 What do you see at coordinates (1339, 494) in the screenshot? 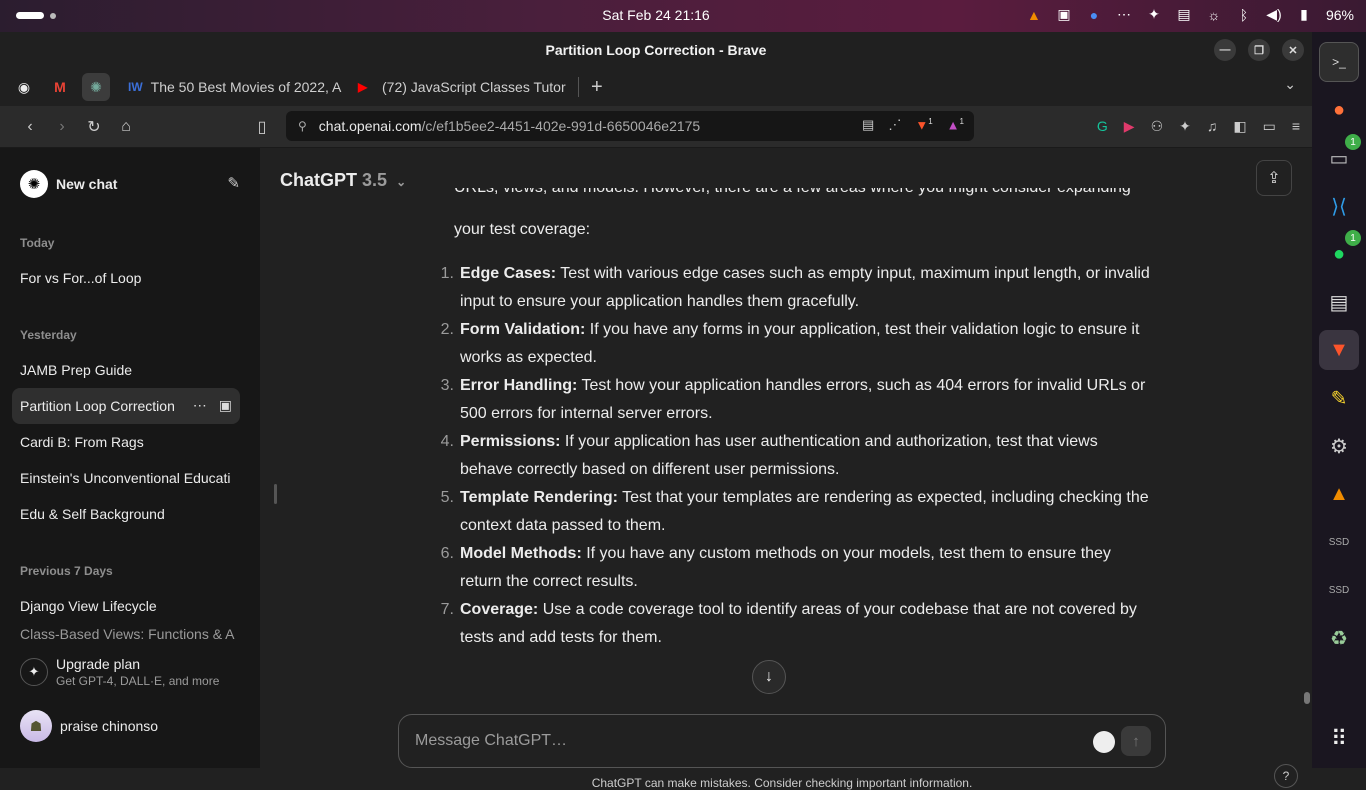
I see `vlc-dock-icon: ▲` at bounding box center [1339, 494].